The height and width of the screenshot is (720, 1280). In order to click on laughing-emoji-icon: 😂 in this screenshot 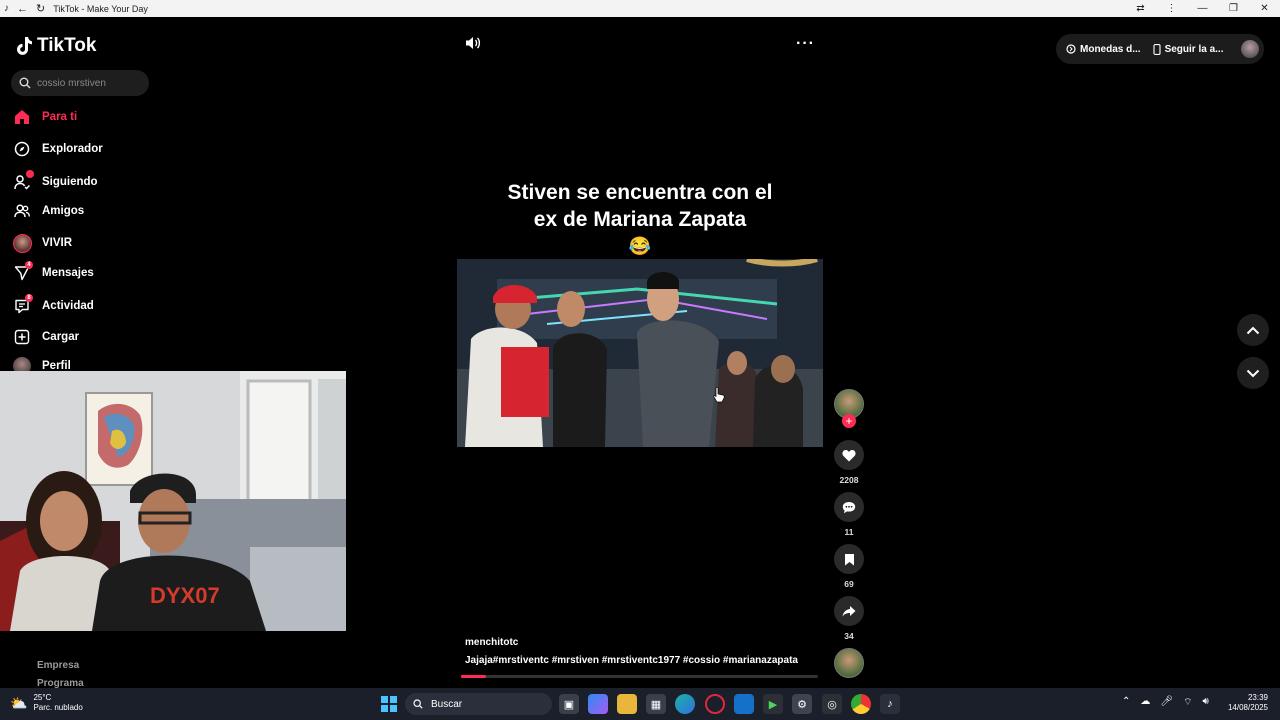, I will do `click(640, 246)`.